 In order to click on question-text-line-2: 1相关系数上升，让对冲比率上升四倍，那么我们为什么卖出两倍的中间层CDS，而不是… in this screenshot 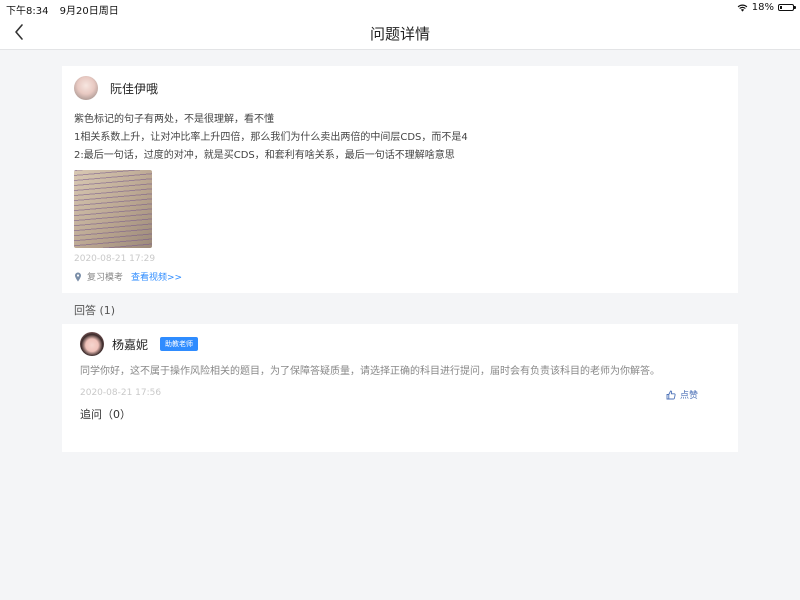, I will do `click(271, 137)`.